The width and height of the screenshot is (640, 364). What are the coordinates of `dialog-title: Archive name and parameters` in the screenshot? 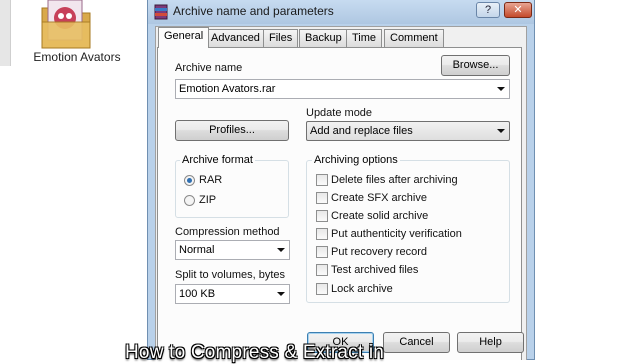 It's located at (253, 11).